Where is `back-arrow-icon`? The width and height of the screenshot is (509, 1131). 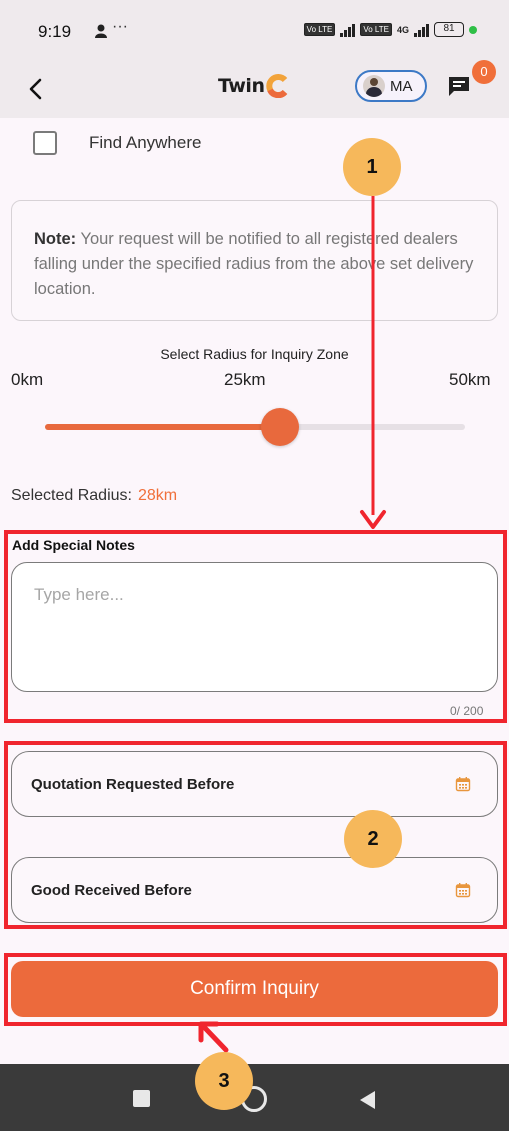 back-arrow-icon is located at coordinates (37, 89).